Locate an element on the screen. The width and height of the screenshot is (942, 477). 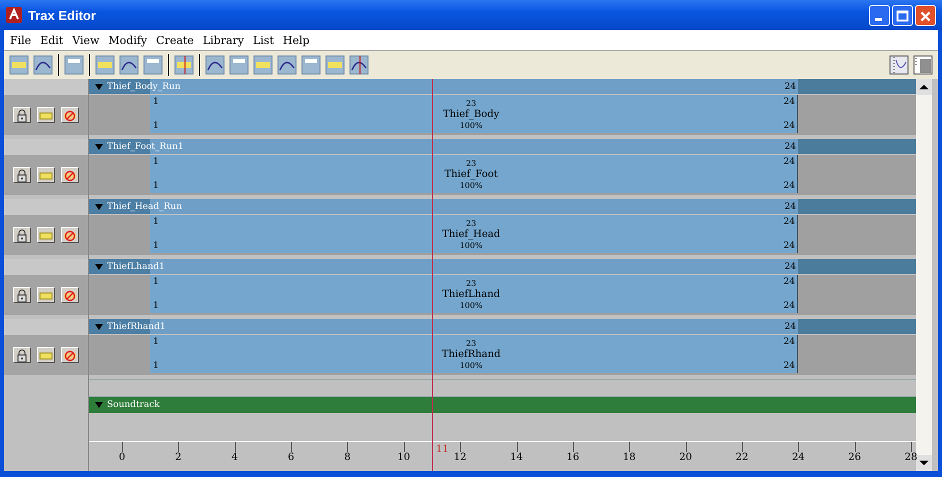
soundtrack-header: Soundtrack is located at coordinates (502, 405).